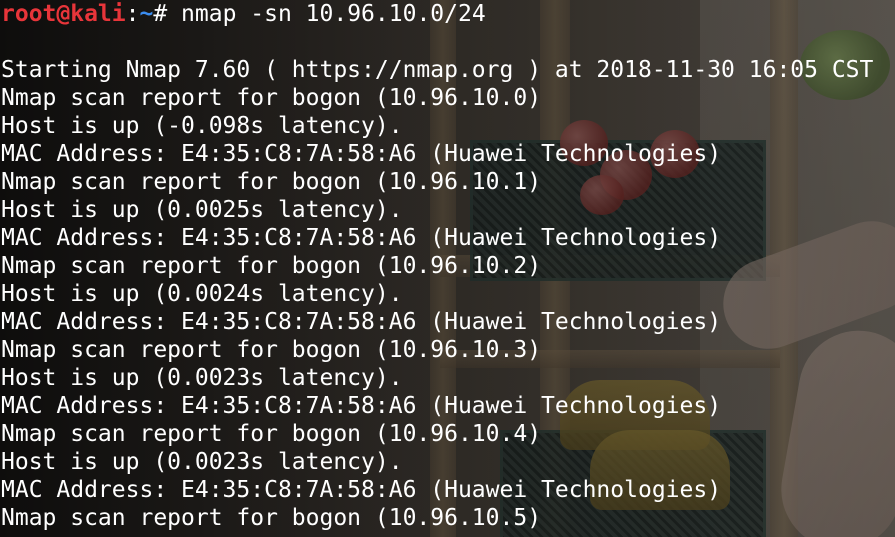 The width and height of the screenshot is (895, 537). I want to click on output-line: Nmap scan report for bogon (10.96.10.2), so click(271, 266).